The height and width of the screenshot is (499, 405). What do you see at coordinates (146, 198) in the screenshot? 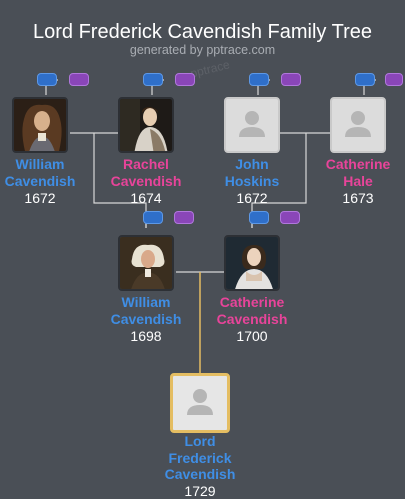
I see `birth-year: 1674` at bounding box center [146, 198].